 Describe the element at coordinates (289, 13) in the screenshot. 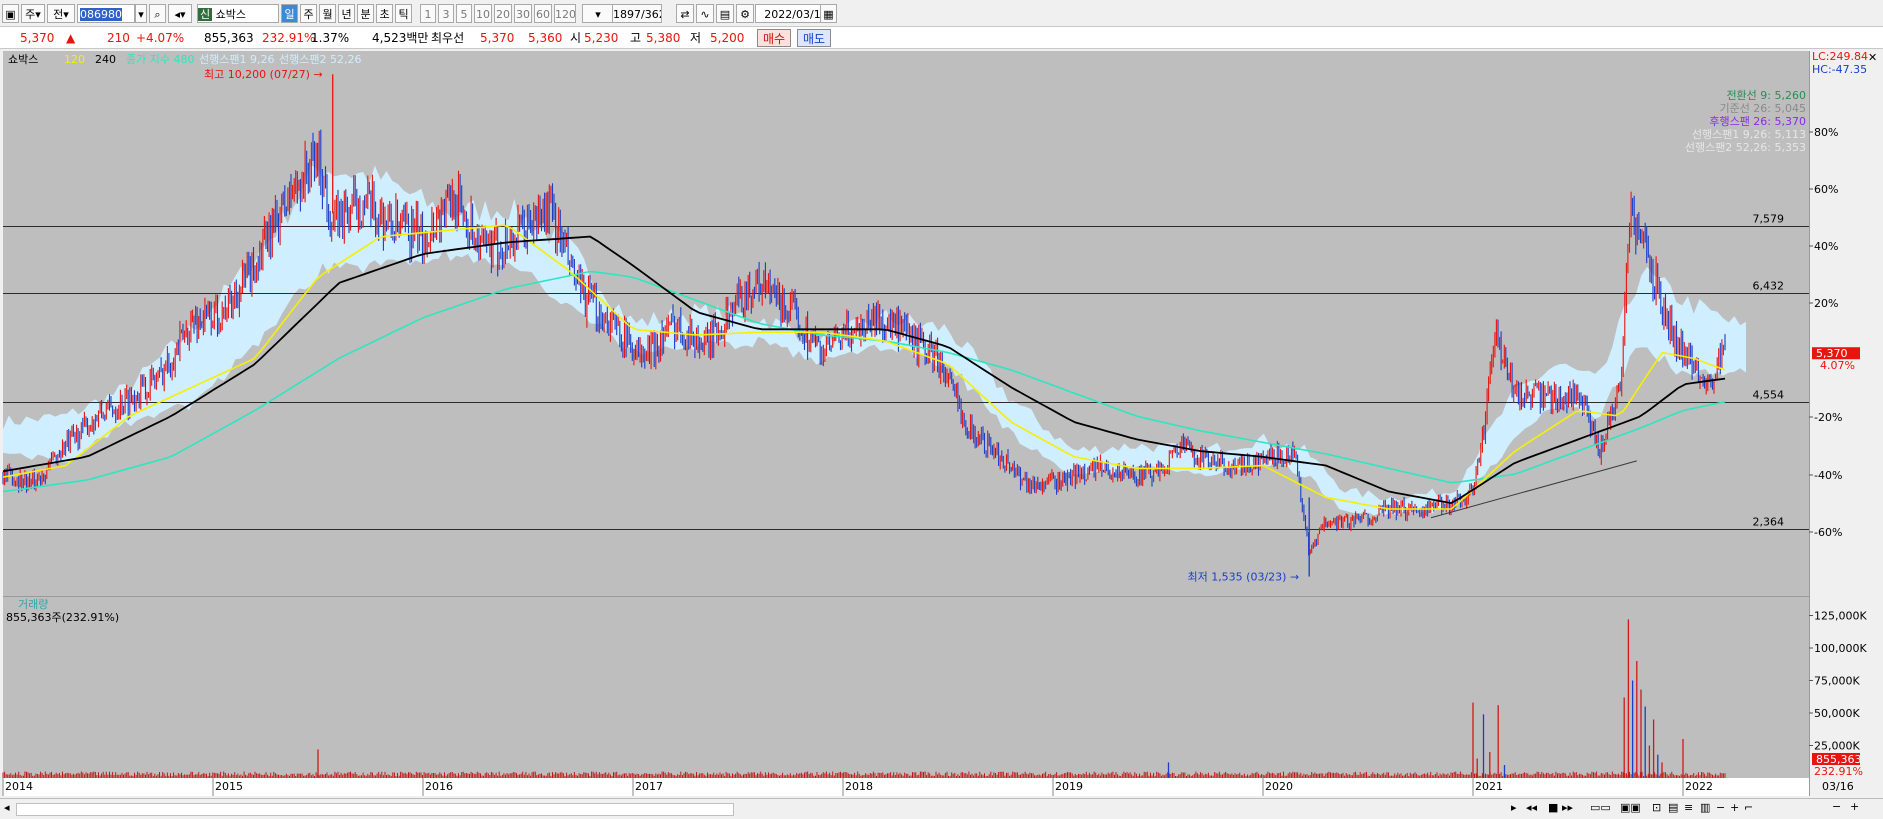

I see `period-button-0: 일` at that location.